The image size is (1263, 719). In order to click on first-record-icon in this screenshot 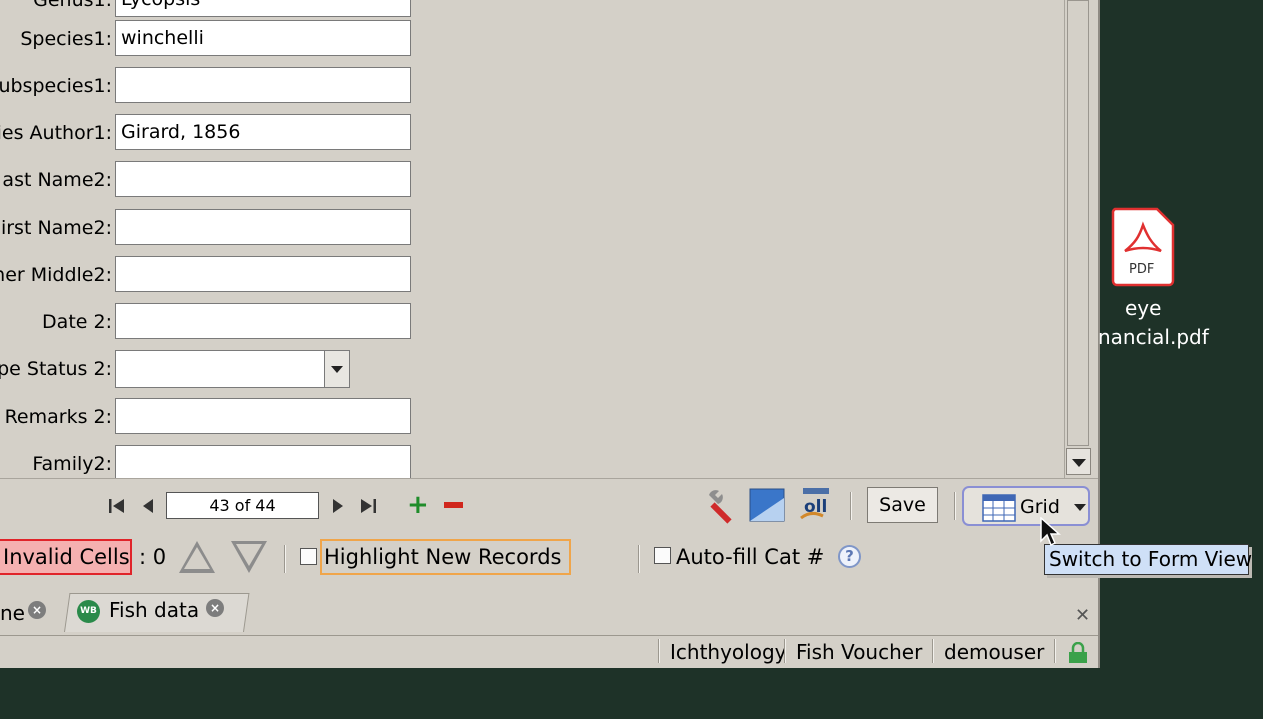, I will do `click(117, 506)`.